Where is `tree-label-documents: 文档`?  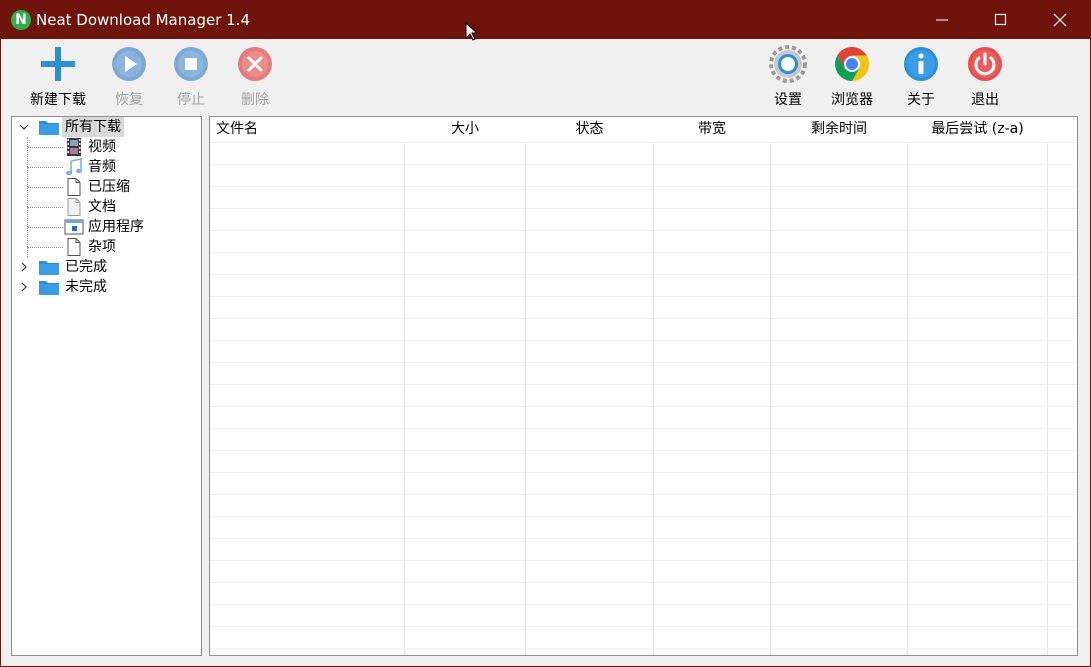
tree-label-documents: 文档 is located at coordinates (102, 207).